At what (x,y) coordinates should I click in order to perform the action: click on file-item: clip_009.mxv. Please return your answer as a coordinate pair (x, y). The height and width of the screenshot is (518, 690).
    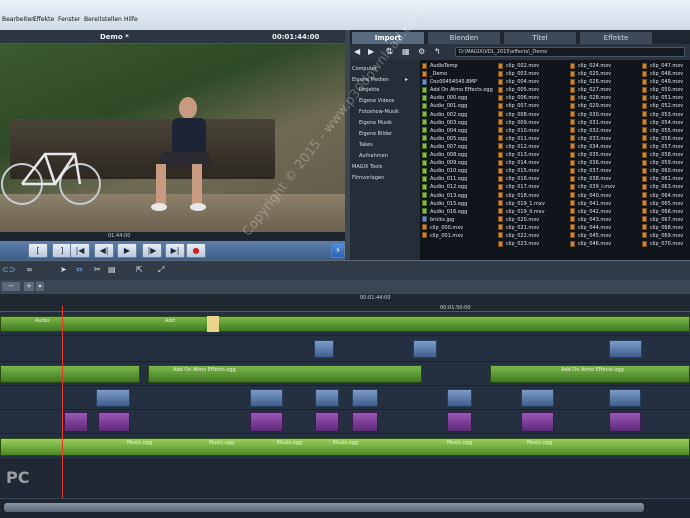
    Looking at the image, I should click on (521, 123).